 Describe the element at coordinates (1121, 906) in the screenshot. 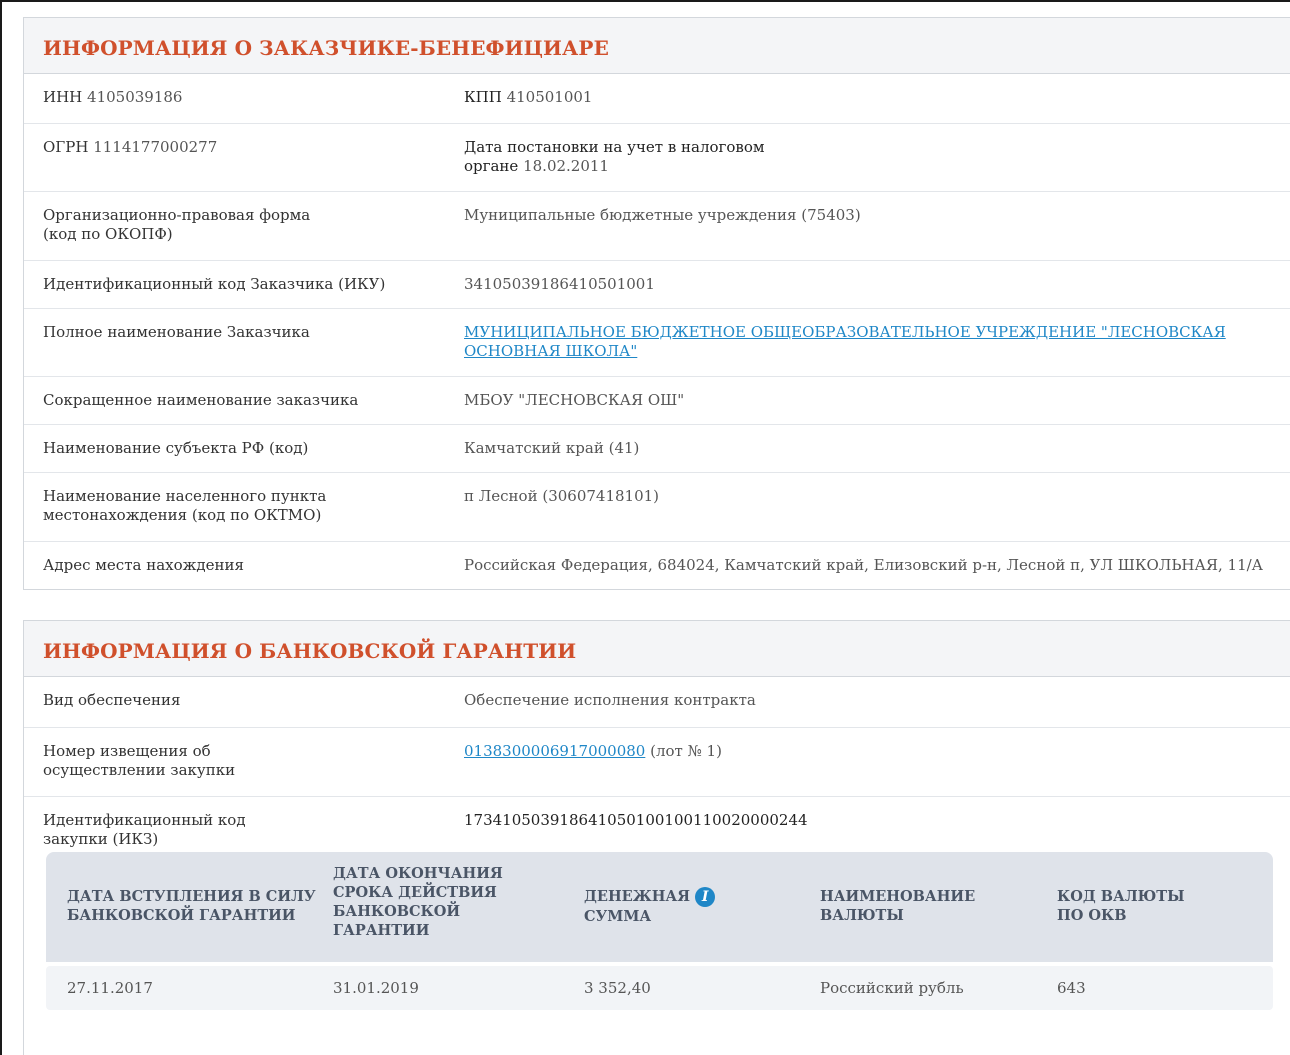

I see `col-header-currency-code: КОД ВАЛЮТЫ ПО ОКВ` at that location.